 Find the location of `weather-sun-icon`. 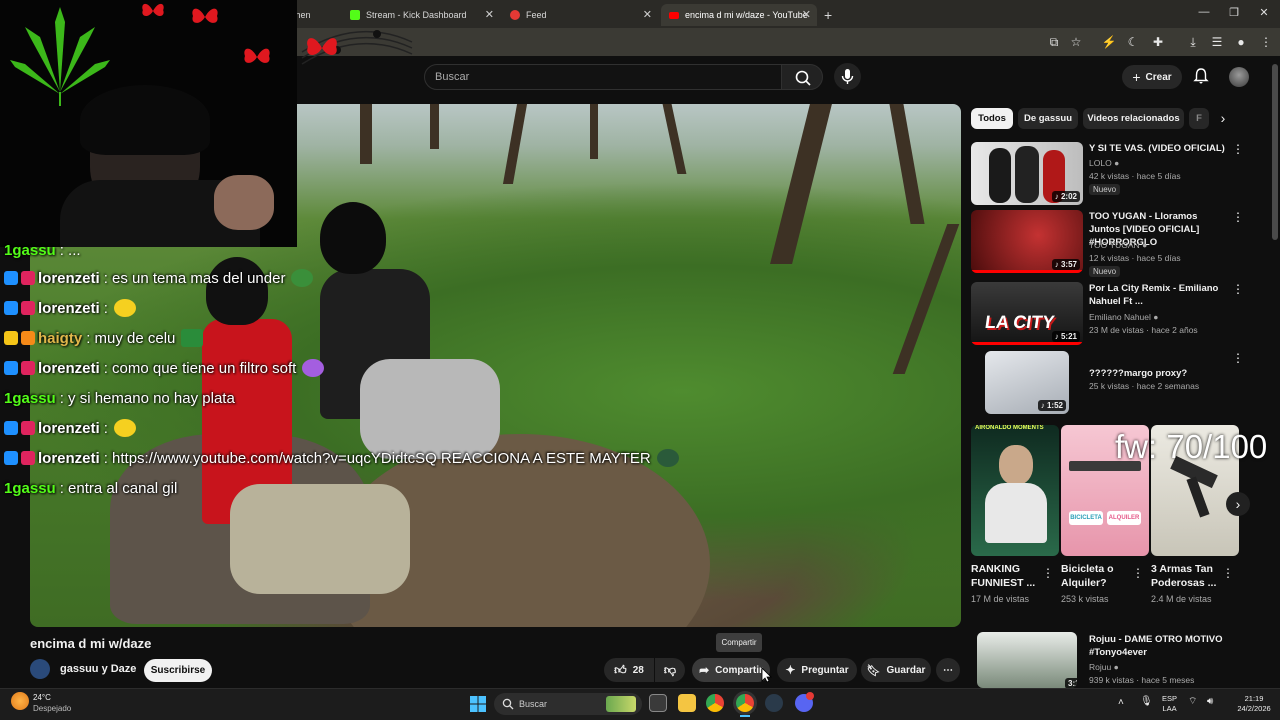

weather-sun-icon is located at coordinates (20, 701).